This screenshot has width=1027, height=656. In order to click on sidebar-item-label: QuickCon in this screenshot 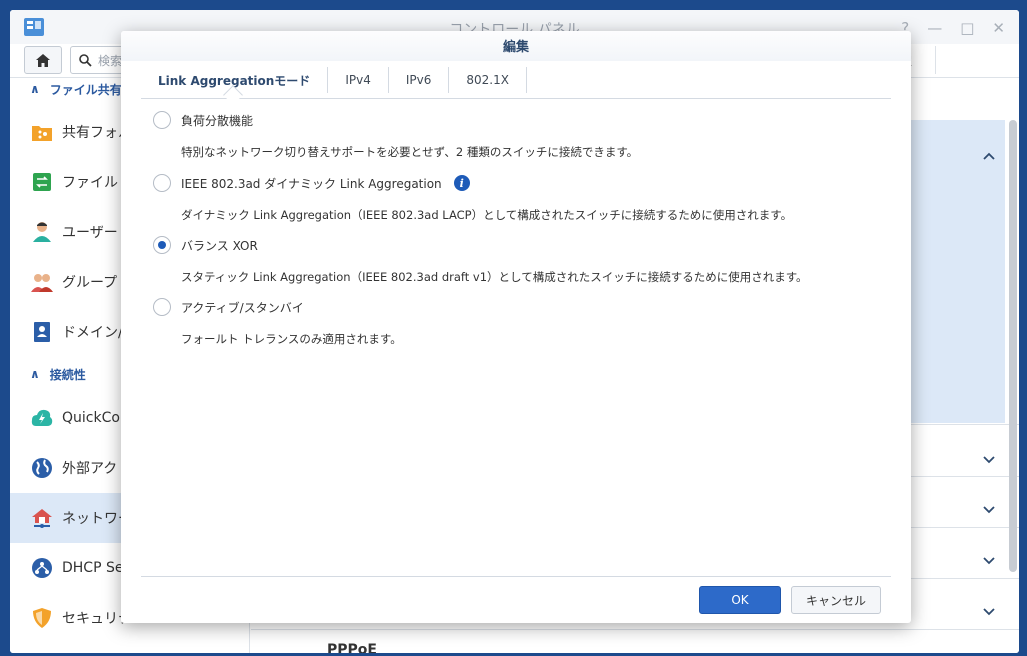, I will do `click(95, 418)`.